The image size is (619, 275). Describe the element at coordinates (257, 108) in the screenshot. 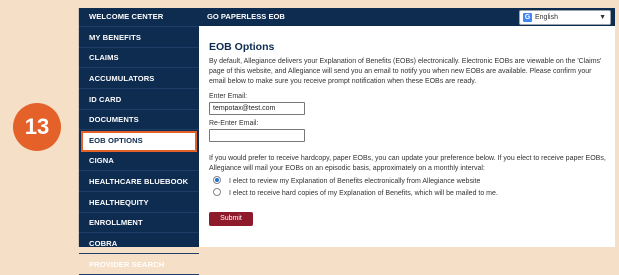

I see `email-field: tempotax@test.com` at that location.